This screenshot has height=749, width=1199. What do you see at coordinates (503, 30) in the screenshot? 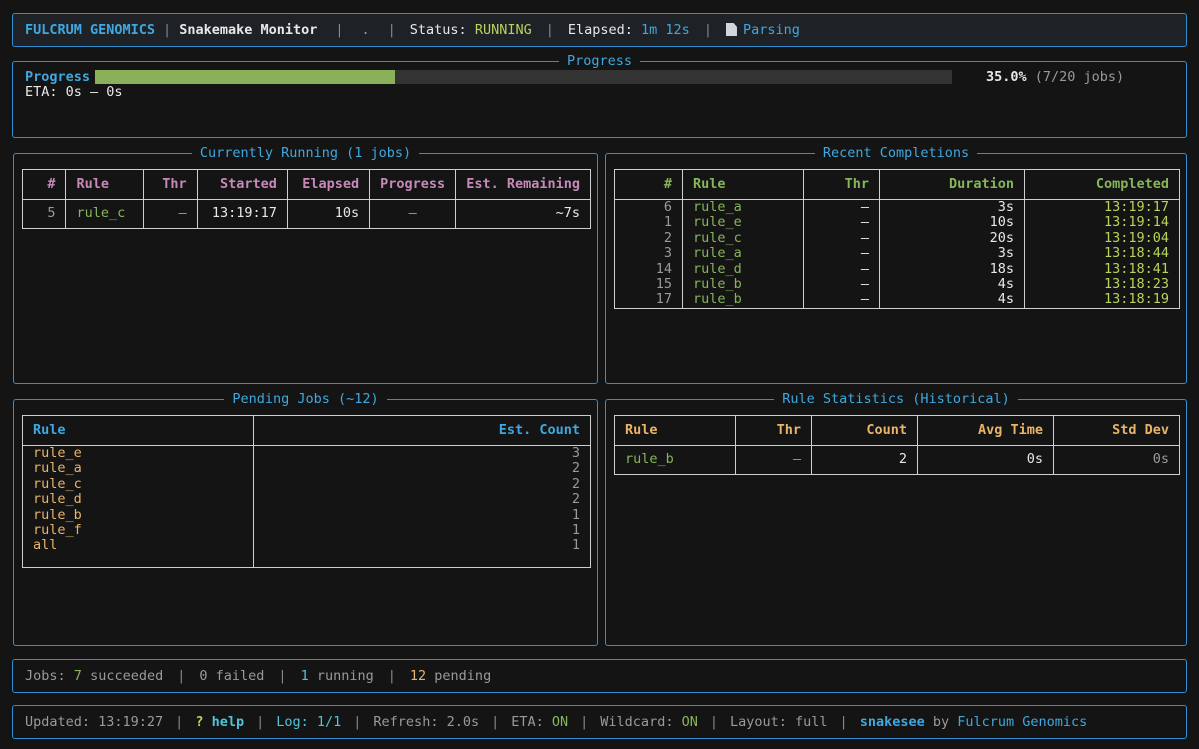
I see `status-value: RUNNING` at bounding box center [503, 30].